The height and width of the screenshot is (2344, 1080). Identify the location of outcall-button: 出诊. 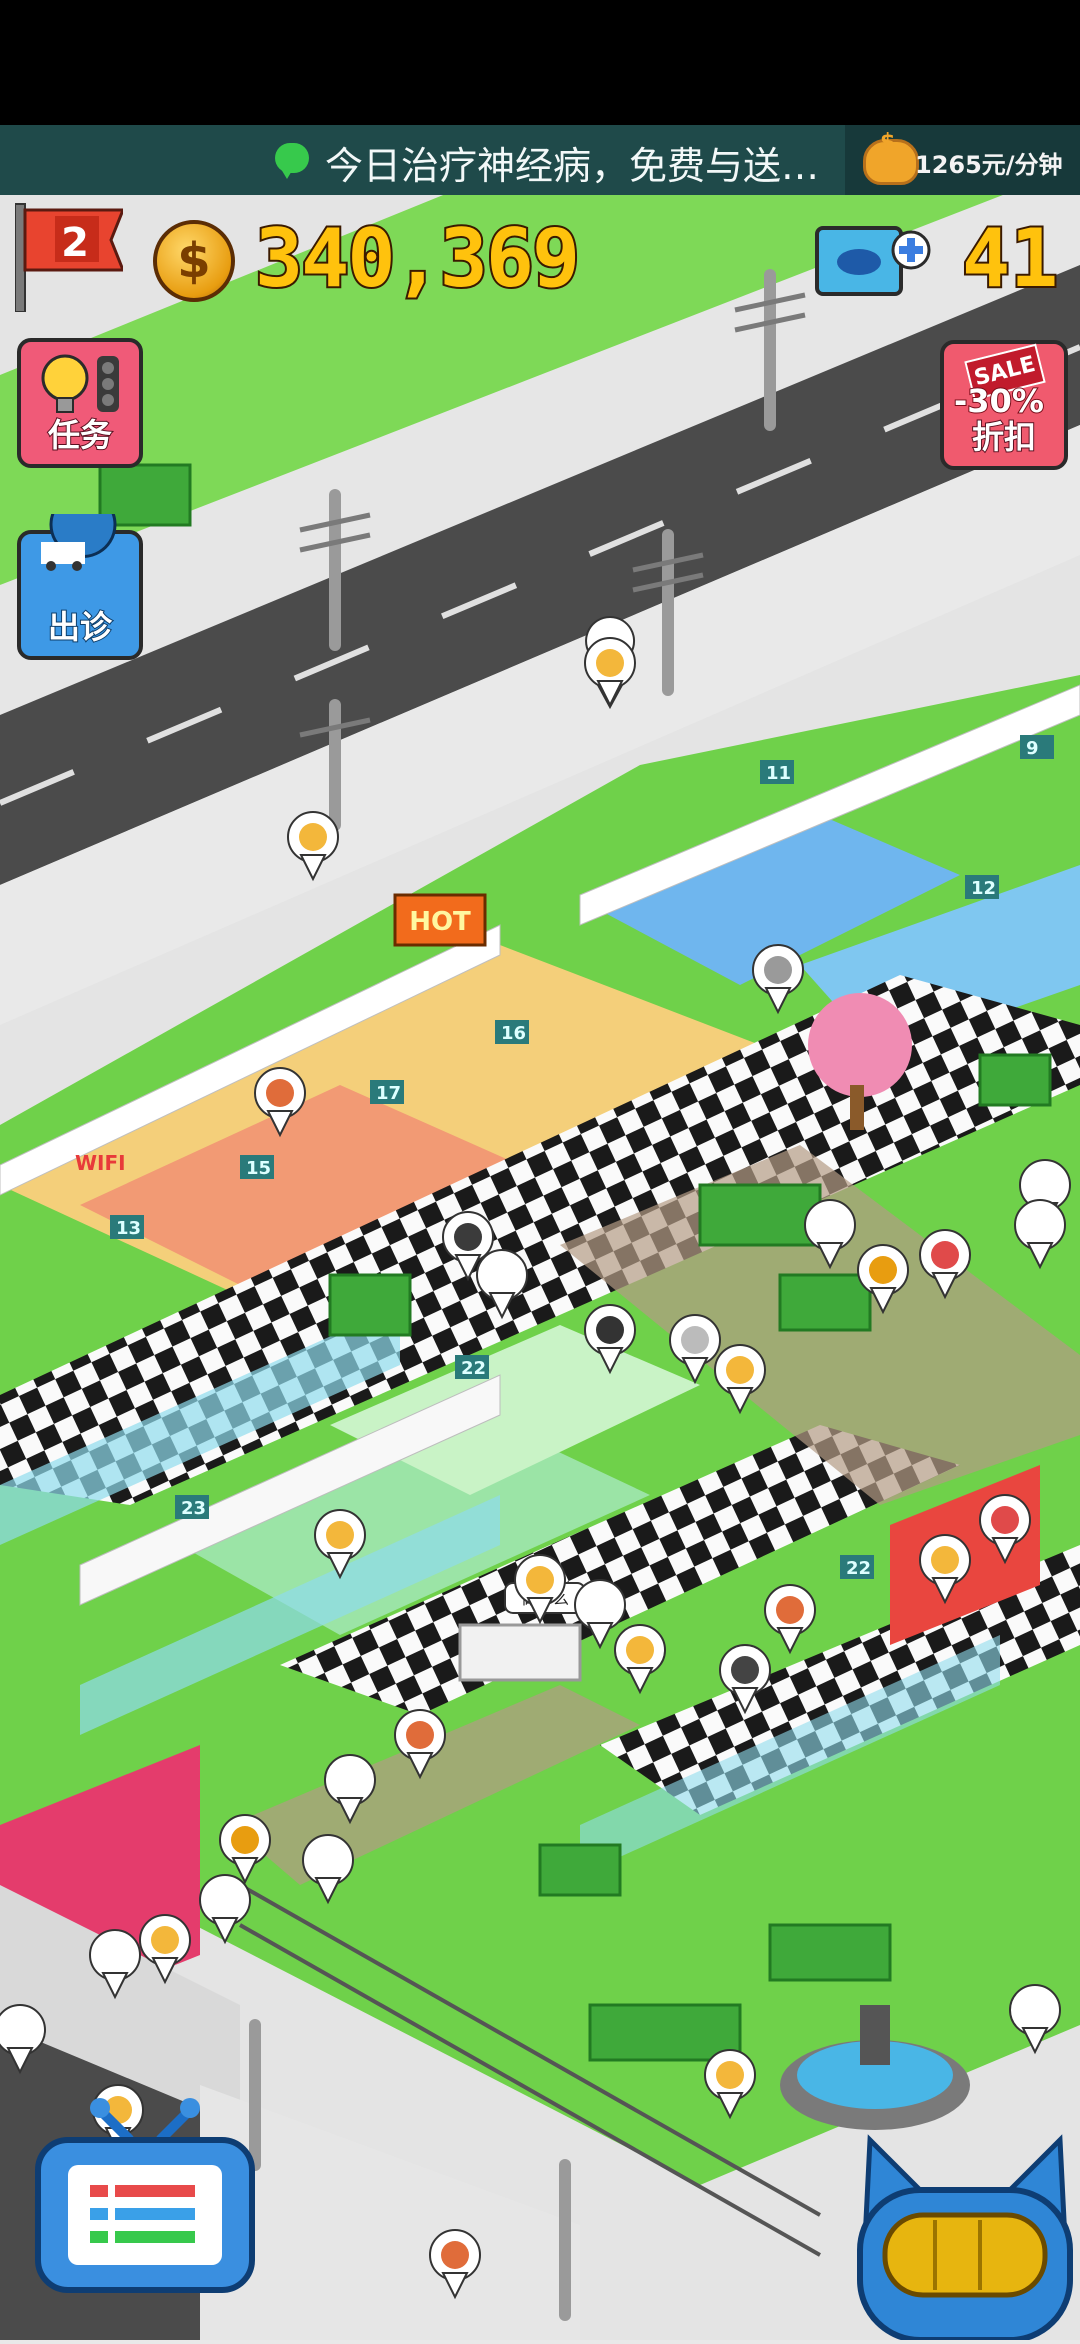
(80, 587).